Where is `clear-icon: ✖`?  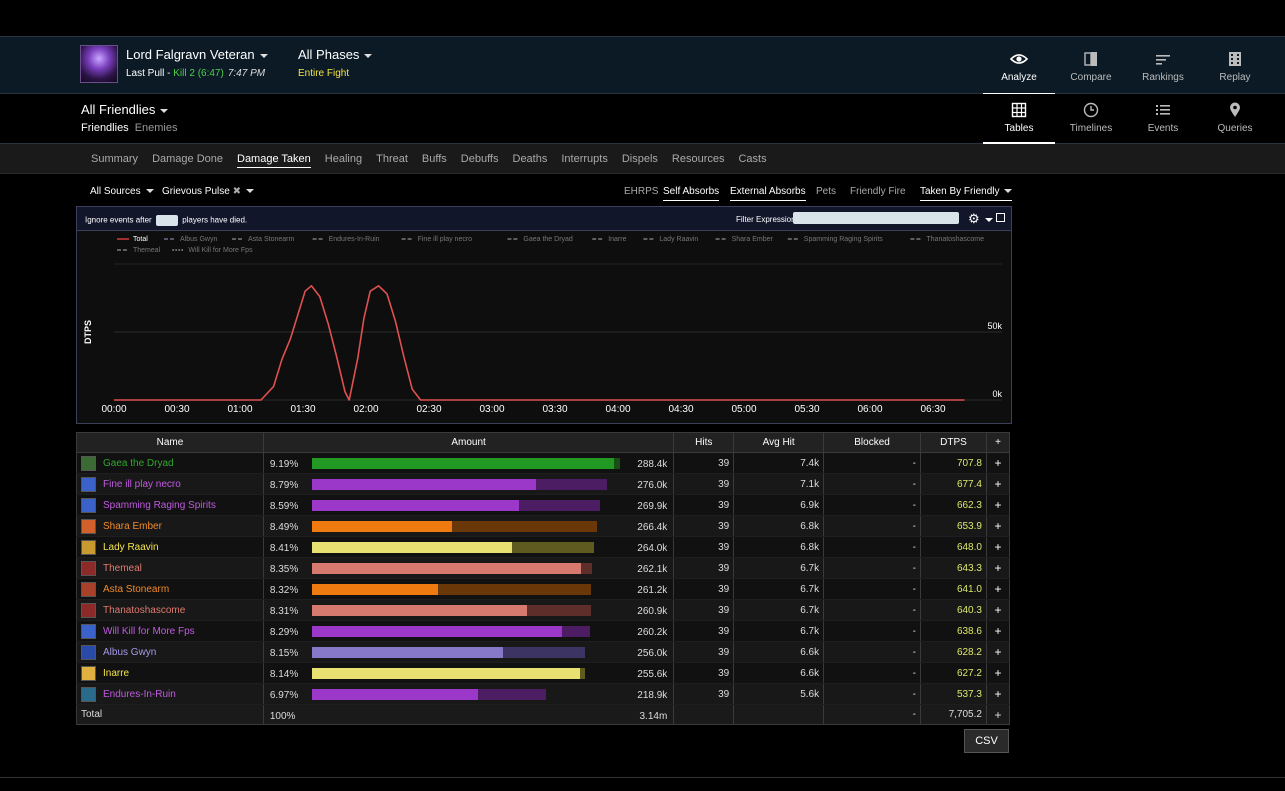 clear-icon: ✖ is located at coordinates (237, 191).